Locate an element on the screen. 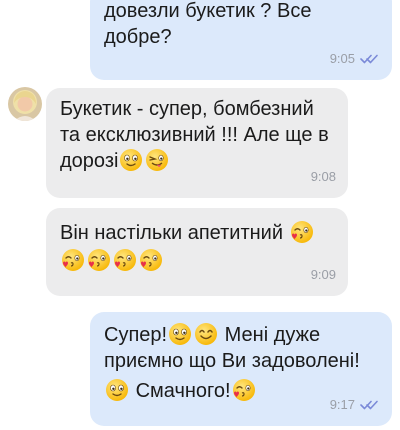 This screenshot has width=400, height=430. message-text: Супер! is located at coordinates (136, 335).